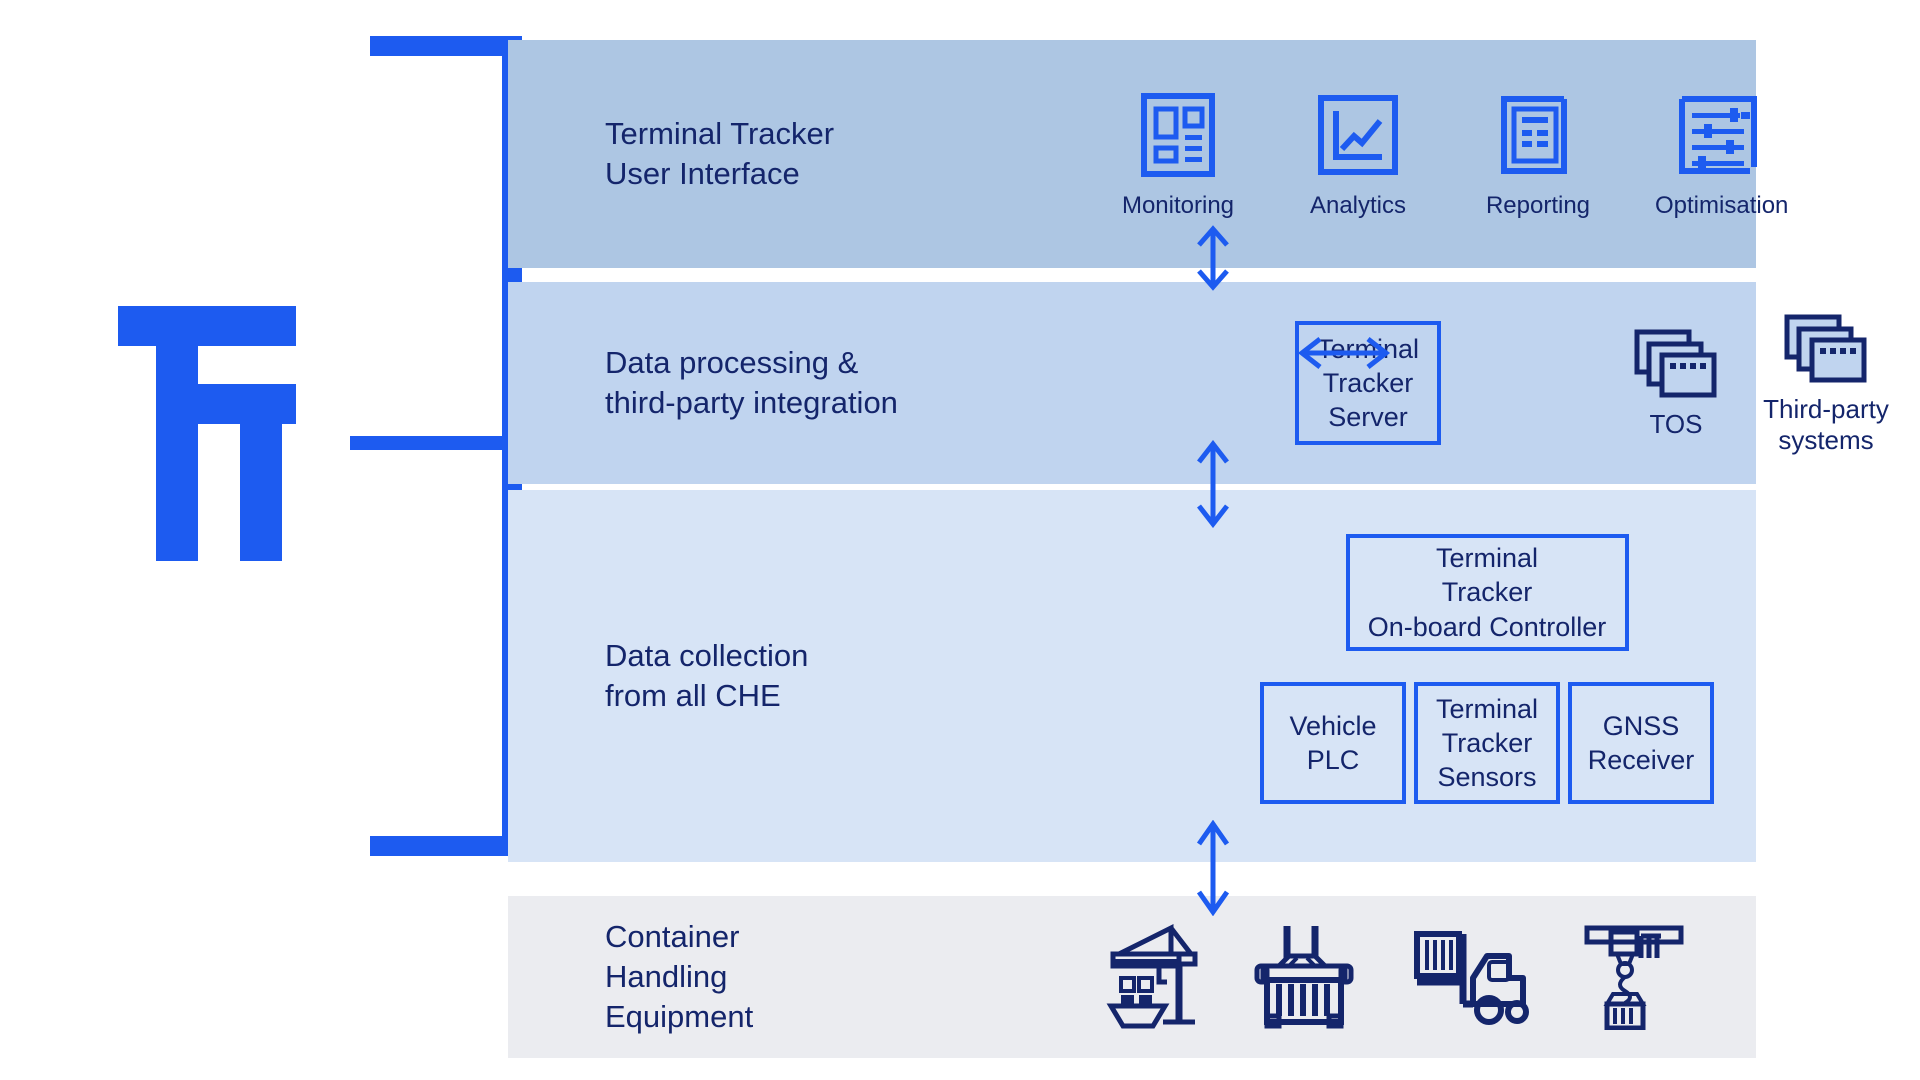  I want to click on bracket-bottom-arm, so click(446, 846).